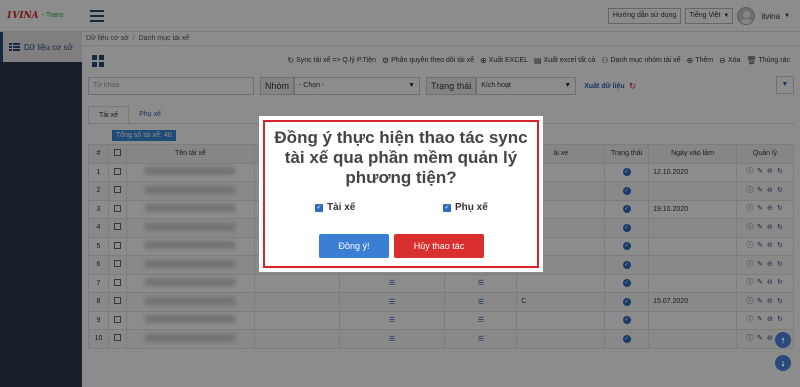 The image size is (800, 387). I want to click on option-driver: ✓ Tài xế, so click(335, 207).